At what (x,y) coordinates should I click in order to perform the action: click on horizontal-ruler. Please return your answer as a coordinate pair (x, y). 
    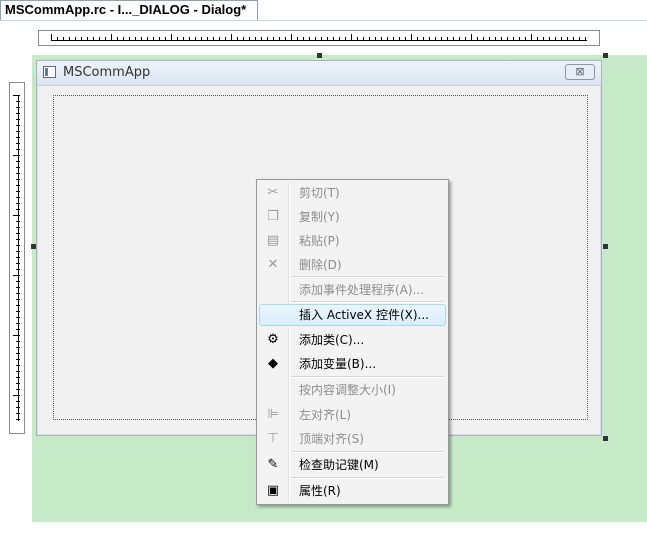
    Looking at the image, I should click on (319, 38).